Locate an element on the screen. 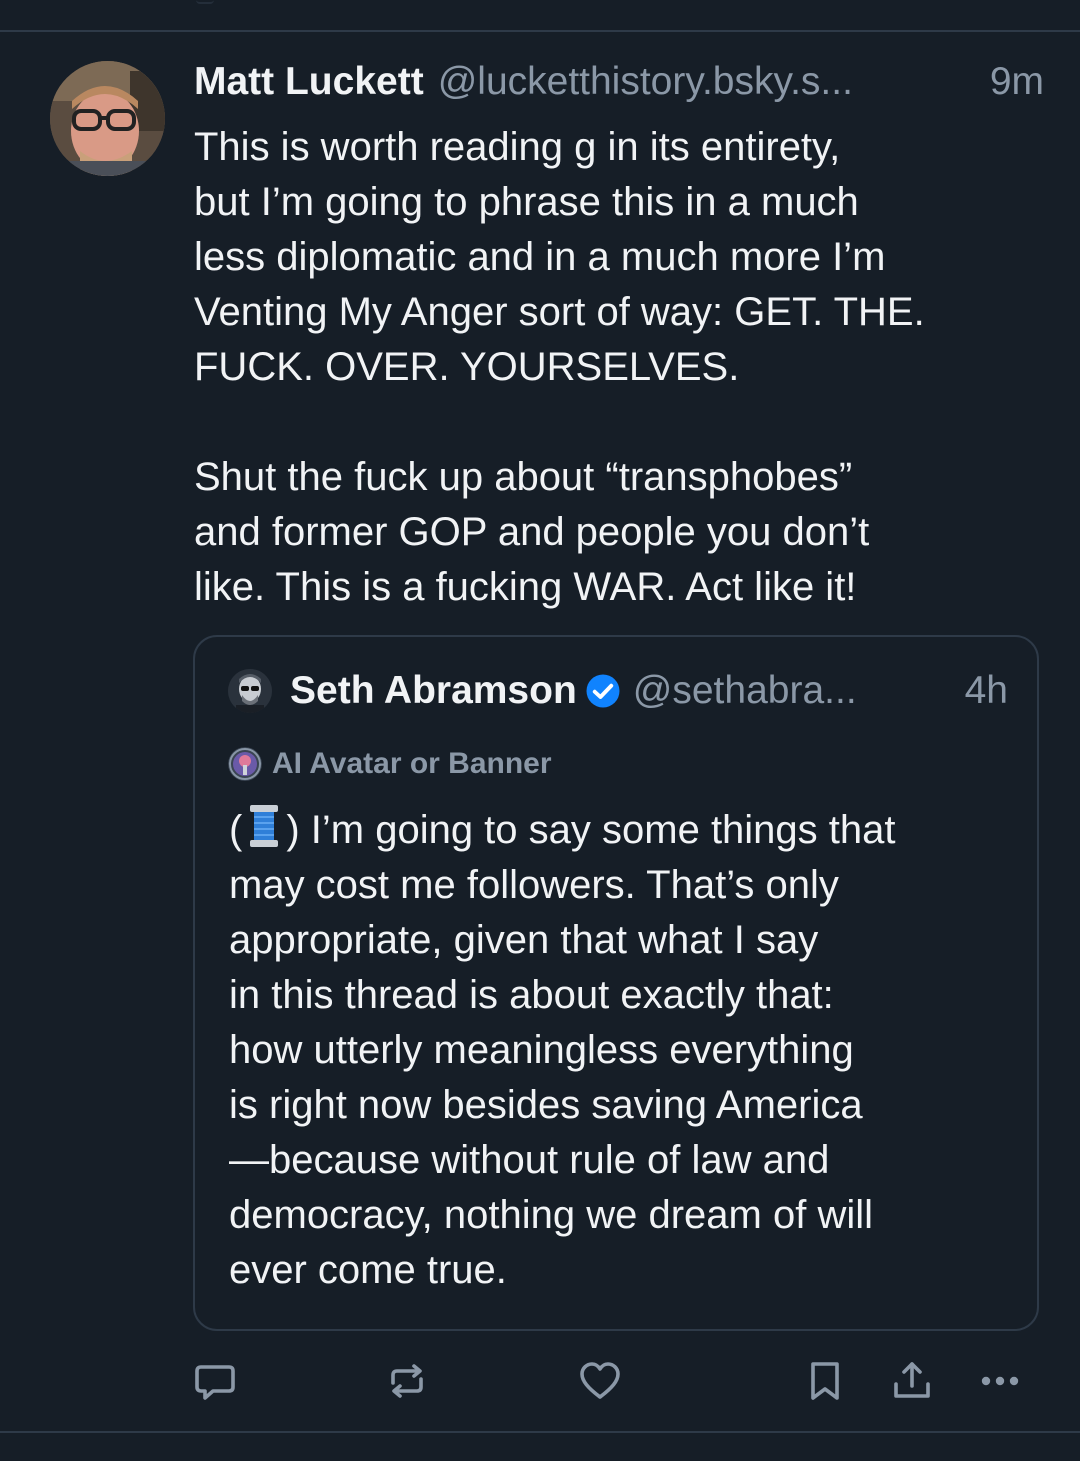 The width and height of the screenshot is (1080, 1461). like-button is located at coordinates (600, 1381).